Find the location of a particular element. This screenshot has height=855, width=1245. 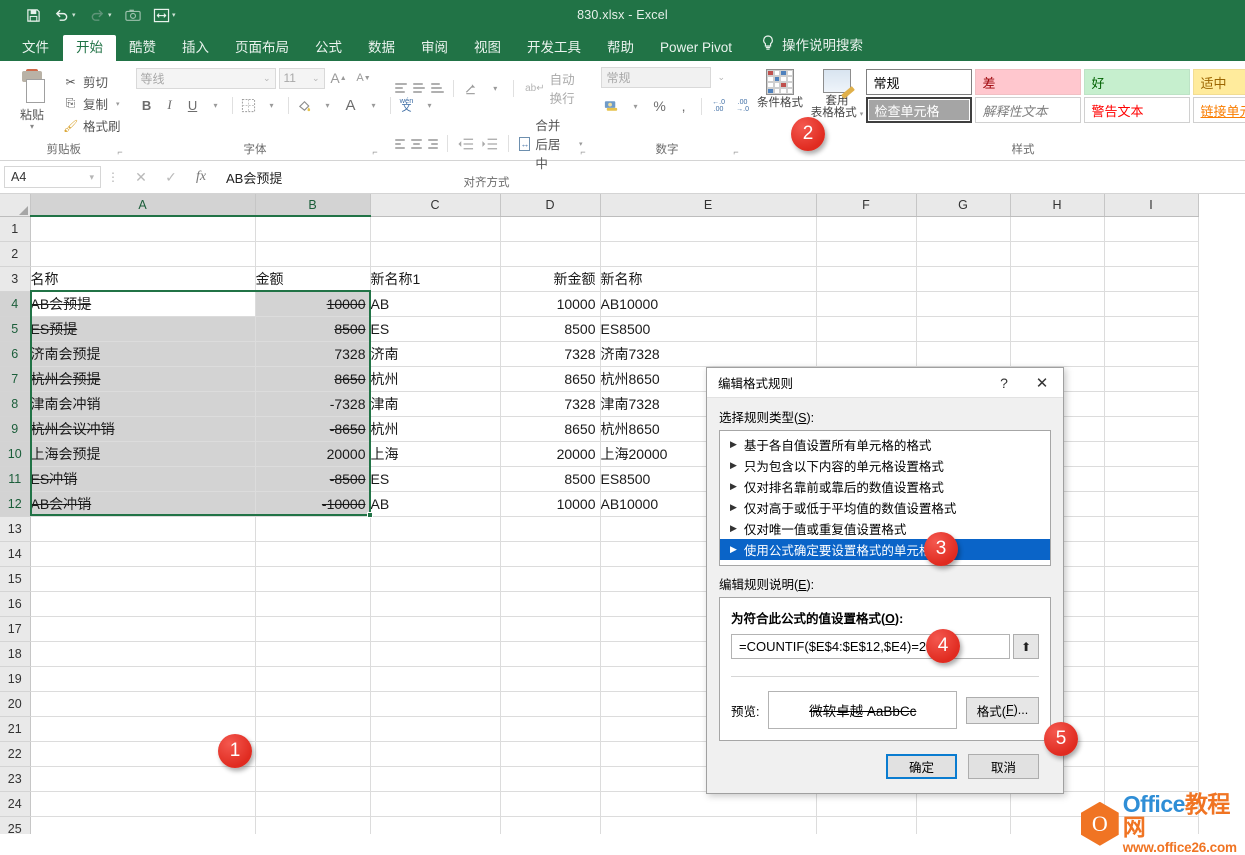

chevron-down-icon: ⌄ is located at coordinates (722, 77).